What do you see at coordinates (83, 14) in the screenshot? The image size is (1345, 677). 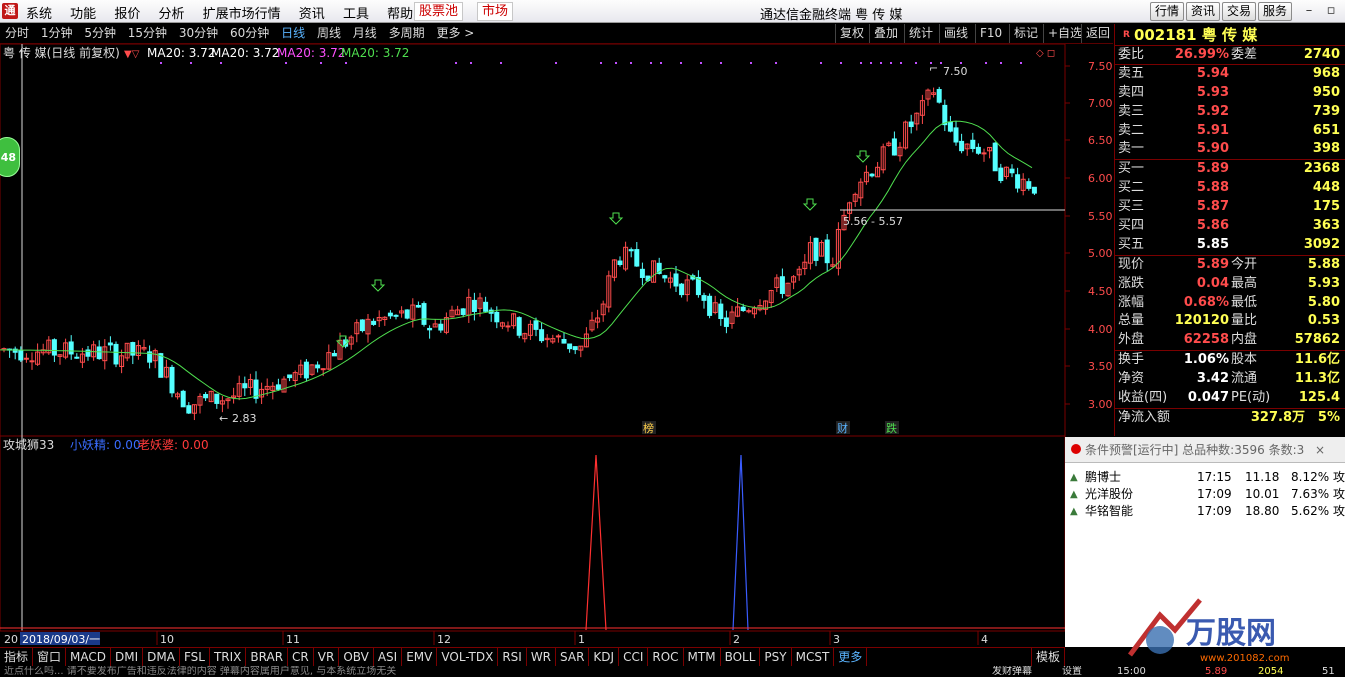 I see `menu-function: 功能` at bounding box center [83, 14].